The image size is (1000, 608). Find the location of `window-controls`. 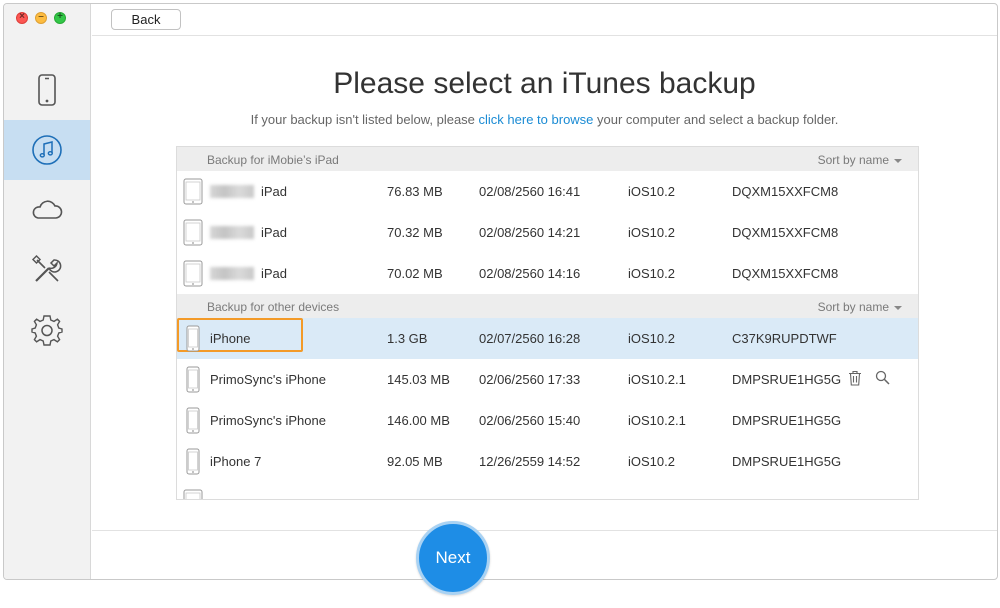

window-controls is located at coordinates (41, 17).